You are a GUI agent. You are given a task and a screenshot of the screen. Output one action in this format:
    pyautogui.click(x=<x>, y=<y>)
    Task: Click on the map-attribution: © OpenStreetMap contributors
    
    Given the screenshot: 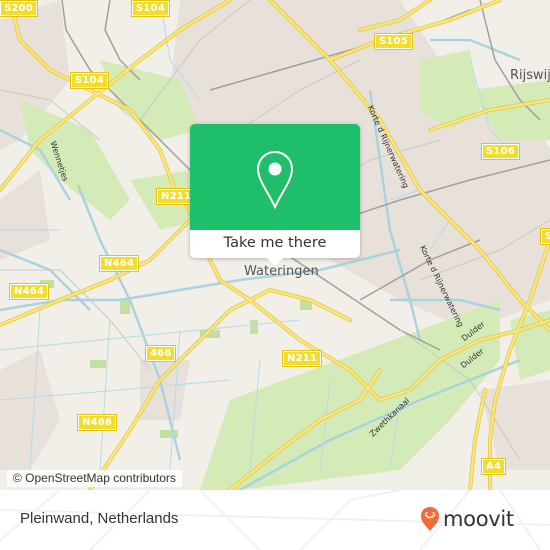 What is the action you would take?
    pyautogui.click(x=94, y=478)
    